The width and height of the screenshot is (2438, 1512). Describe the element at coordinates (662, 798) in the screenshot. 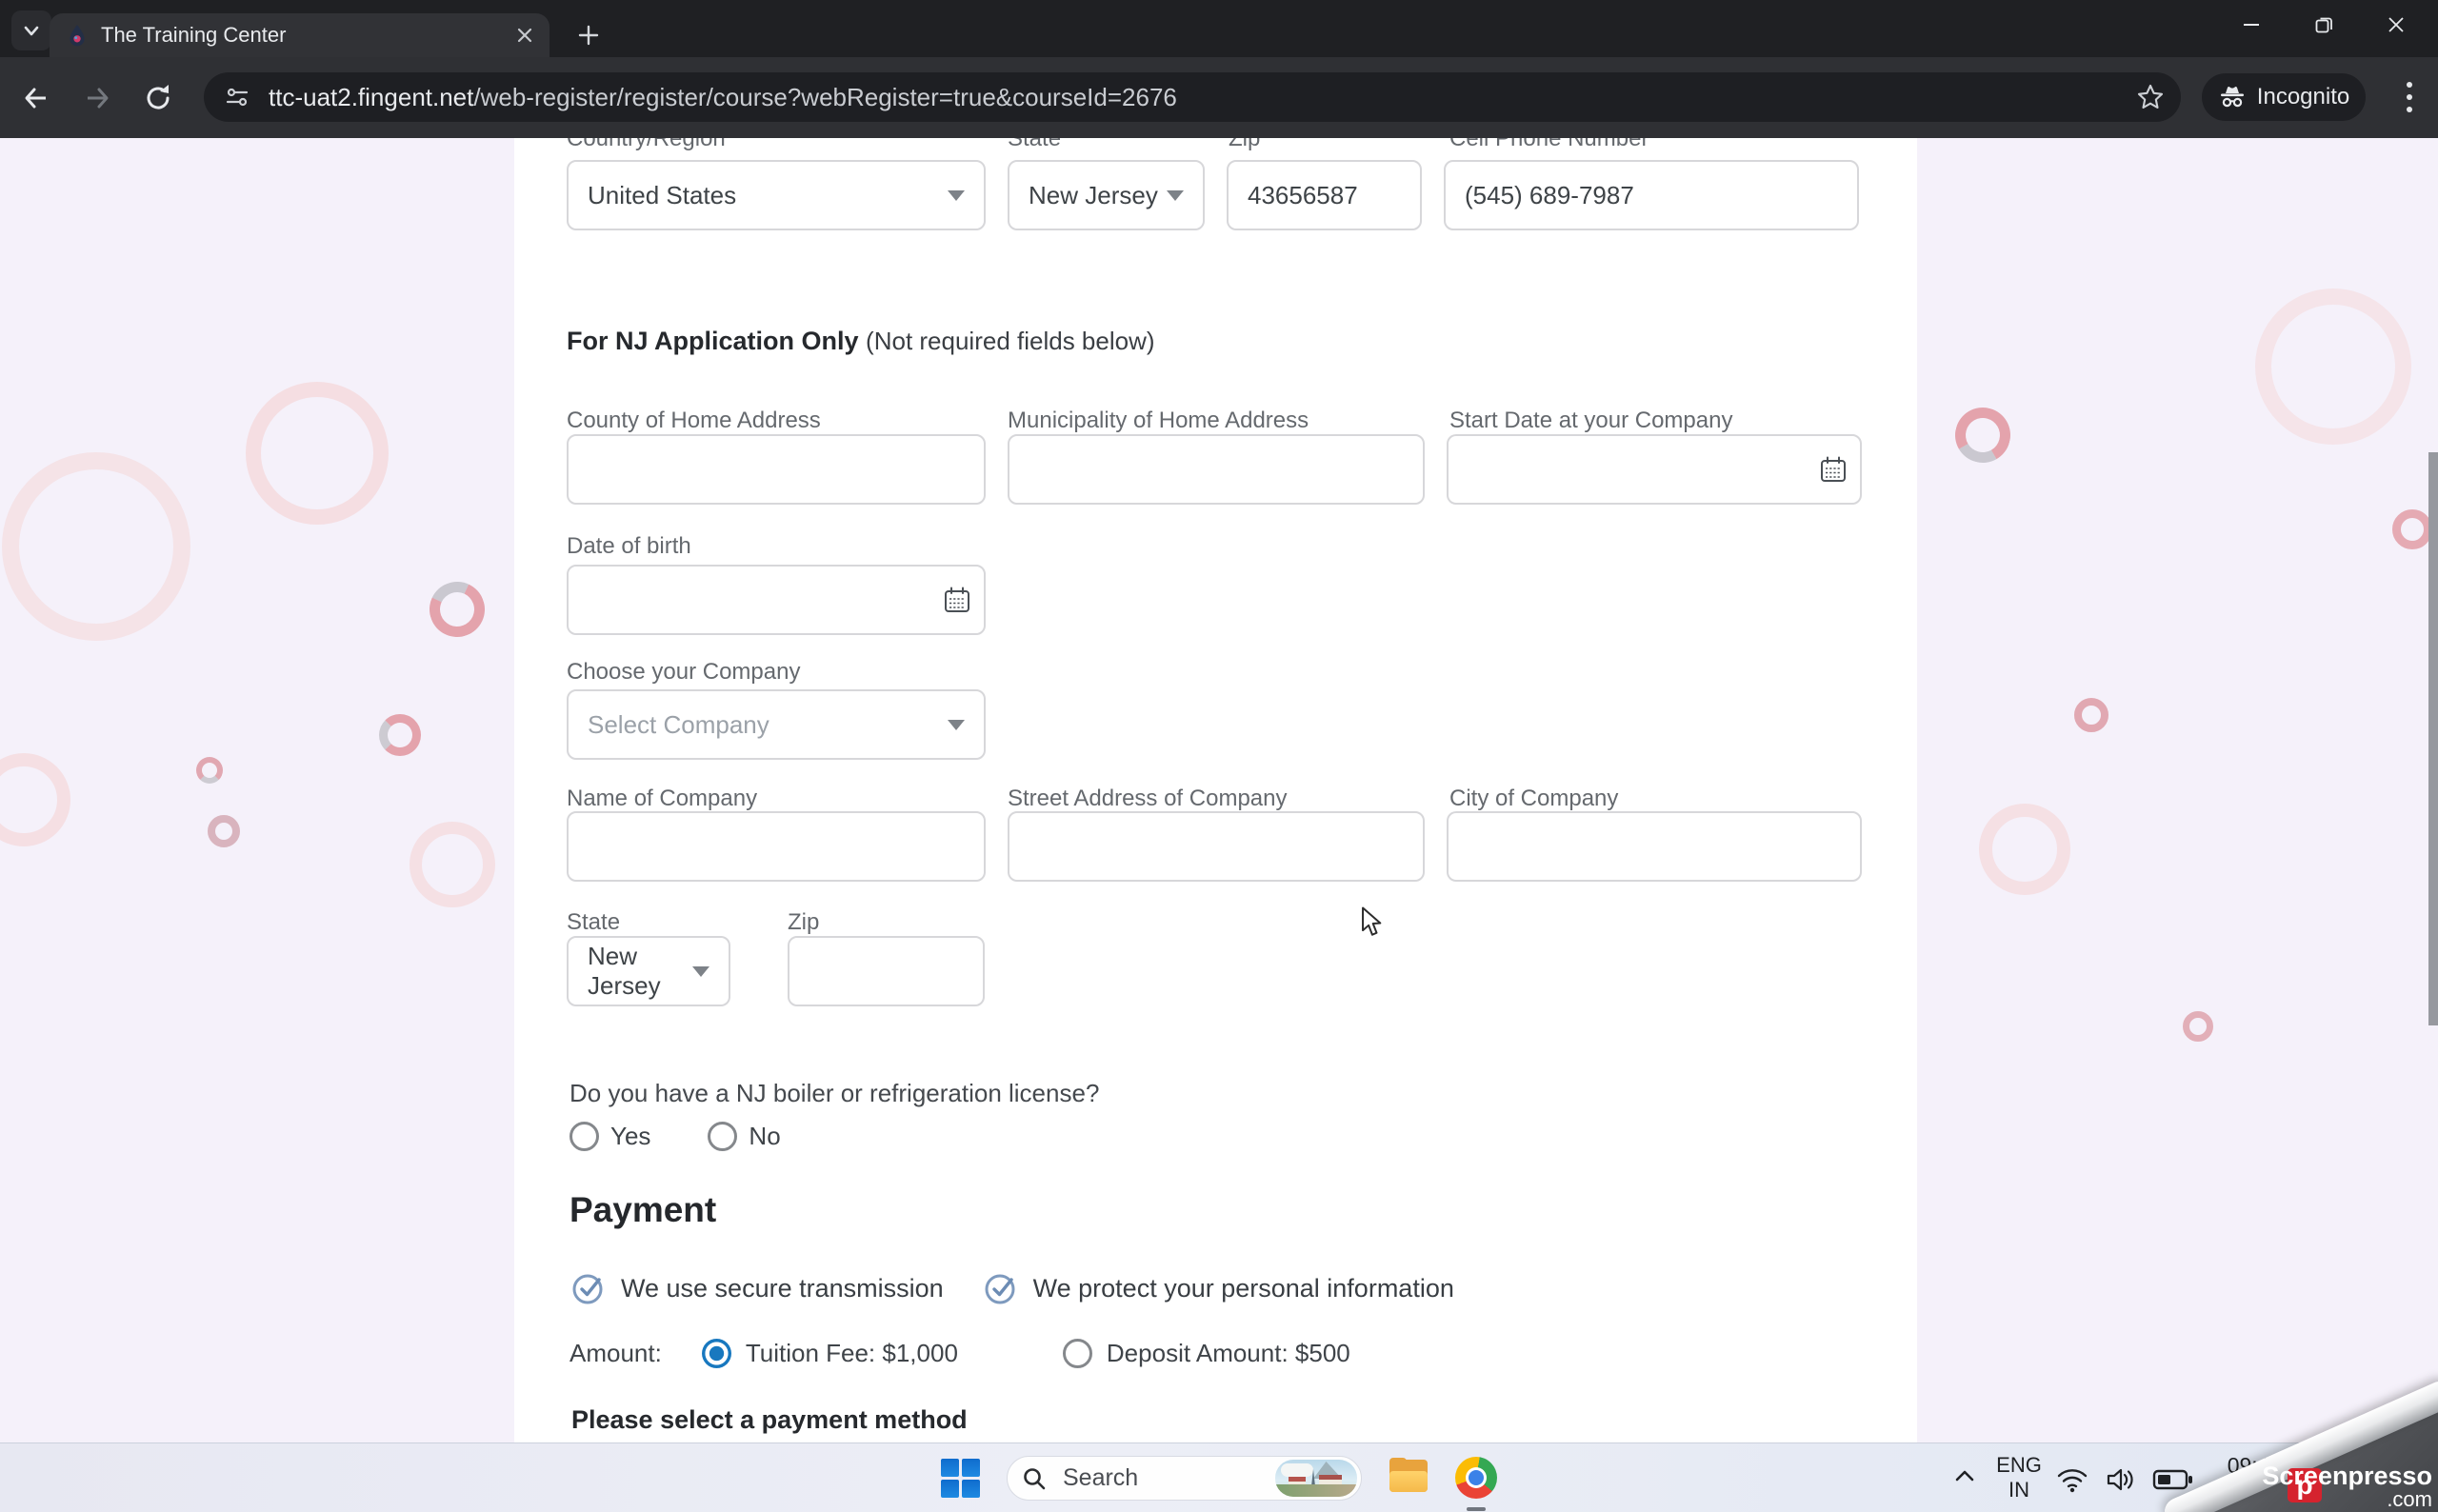

I see `company-name-label: Name of Company` at that location.